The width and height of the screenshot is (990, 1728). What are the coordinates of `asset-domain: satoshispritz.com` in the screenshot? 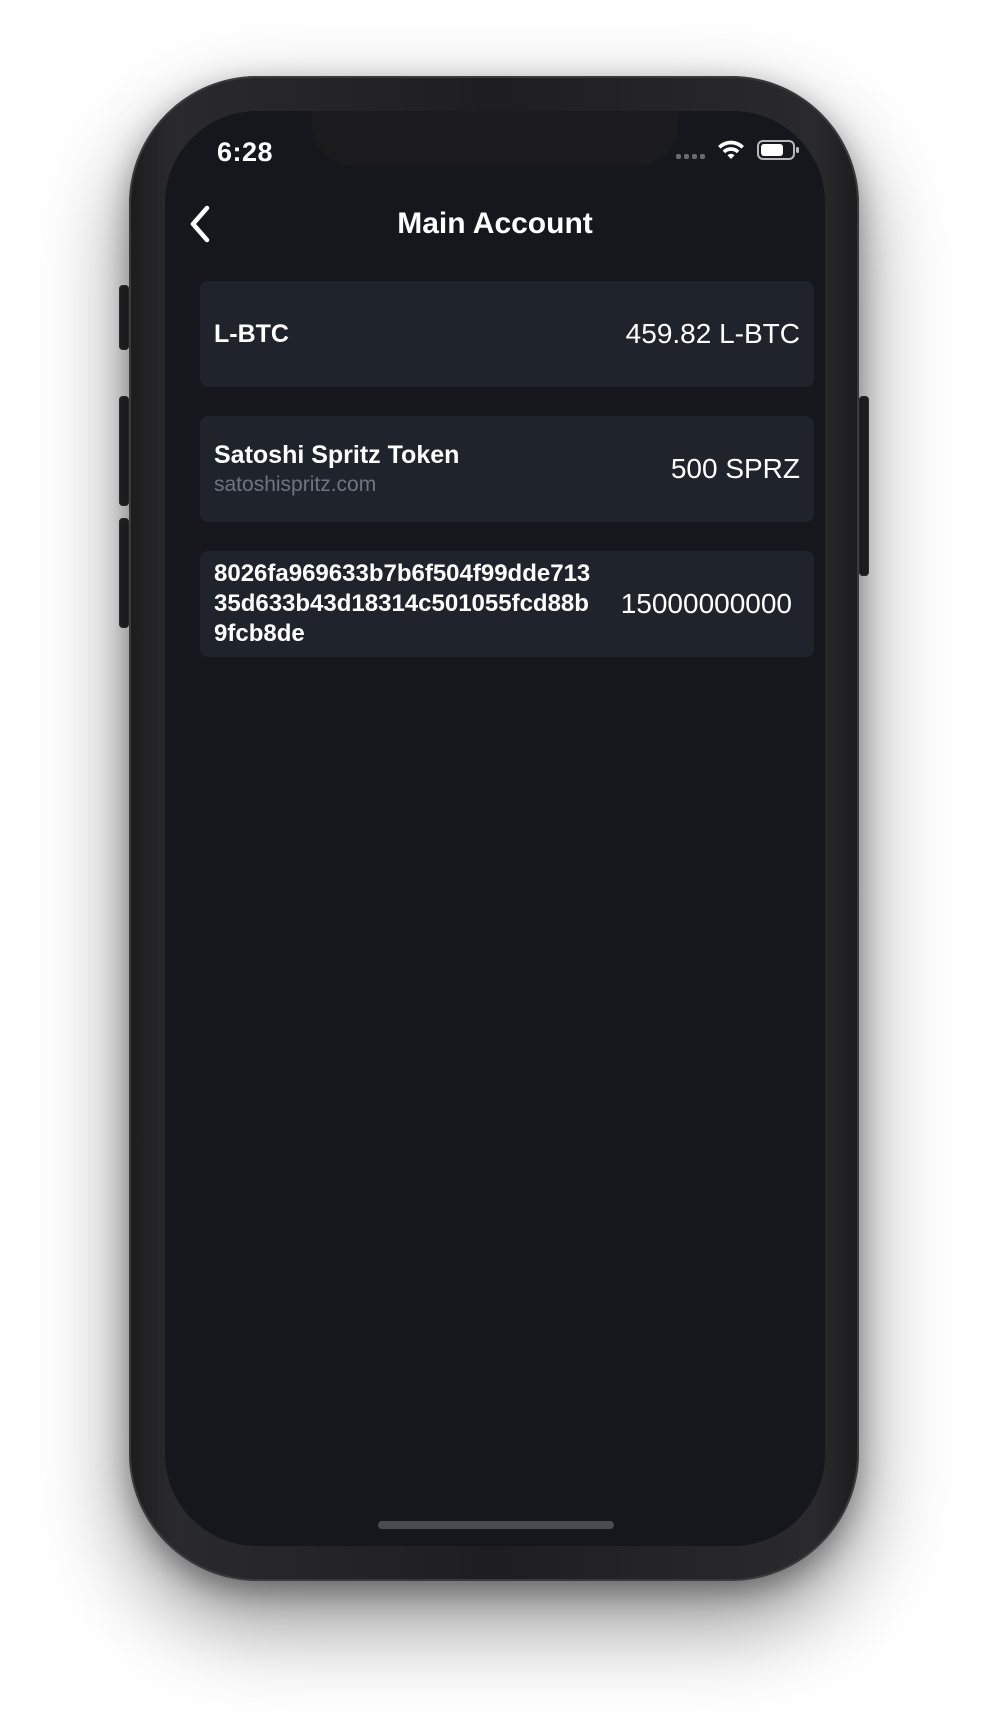 It's located at (295, 484).